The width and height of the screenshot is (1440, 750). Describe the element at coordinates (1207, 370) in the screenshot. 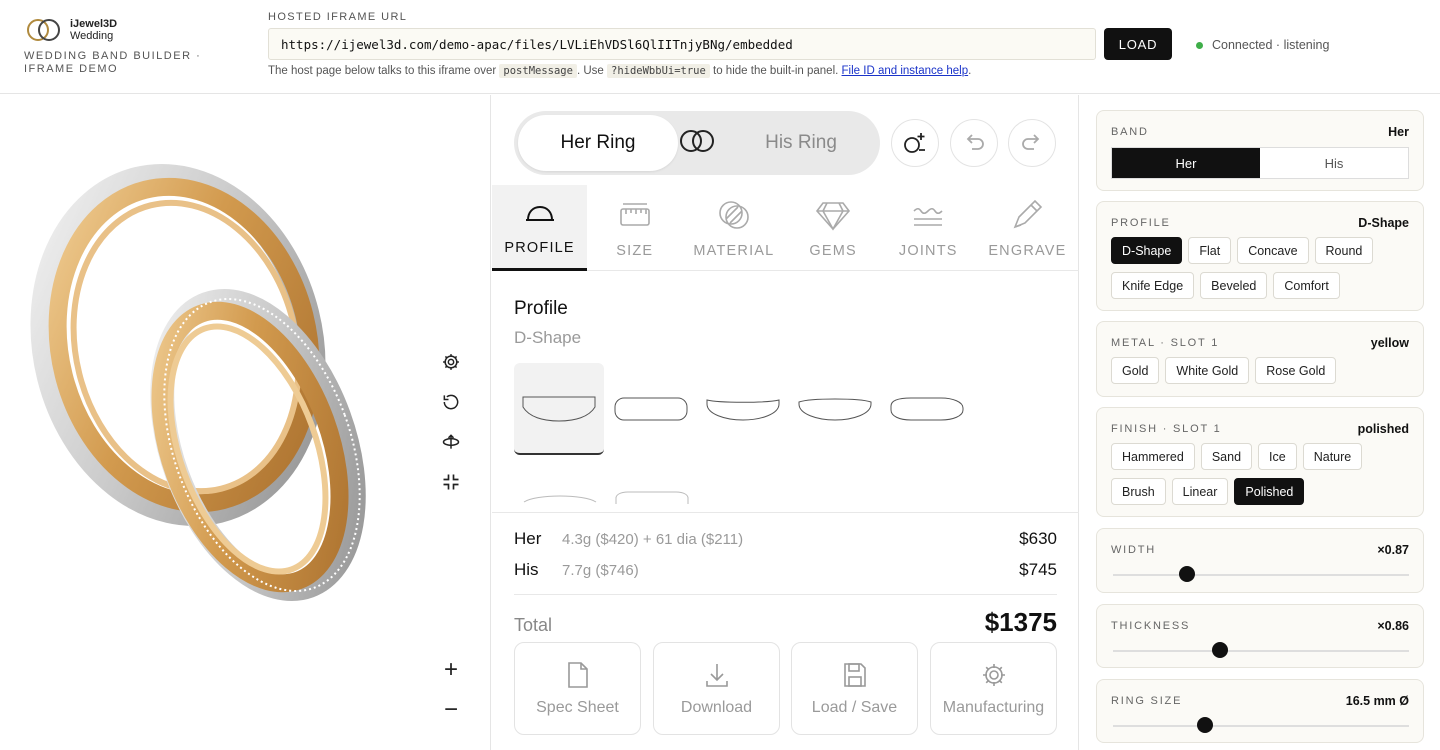

I see `metal-option-white-gold: White Gold` at that location.